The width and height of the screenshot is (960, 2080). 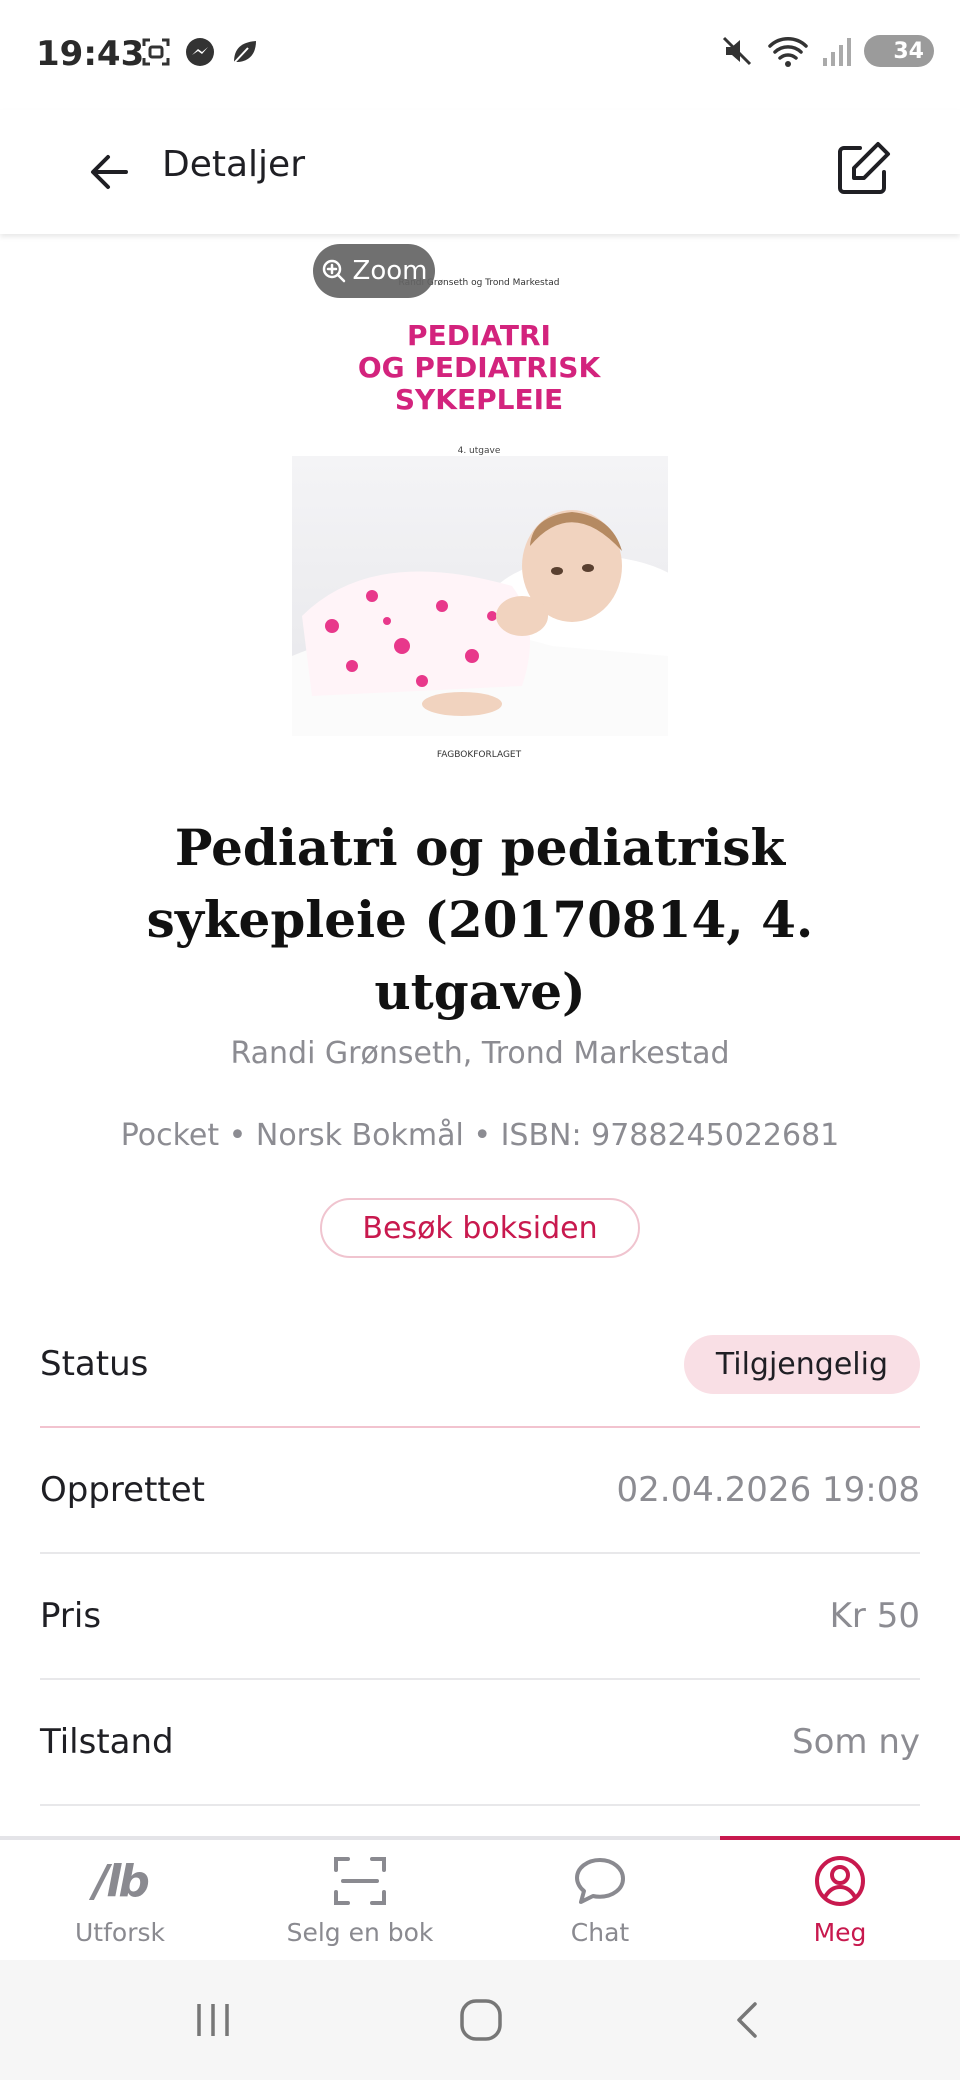 I want to click on home-icon, so click(x=481, y=2020).